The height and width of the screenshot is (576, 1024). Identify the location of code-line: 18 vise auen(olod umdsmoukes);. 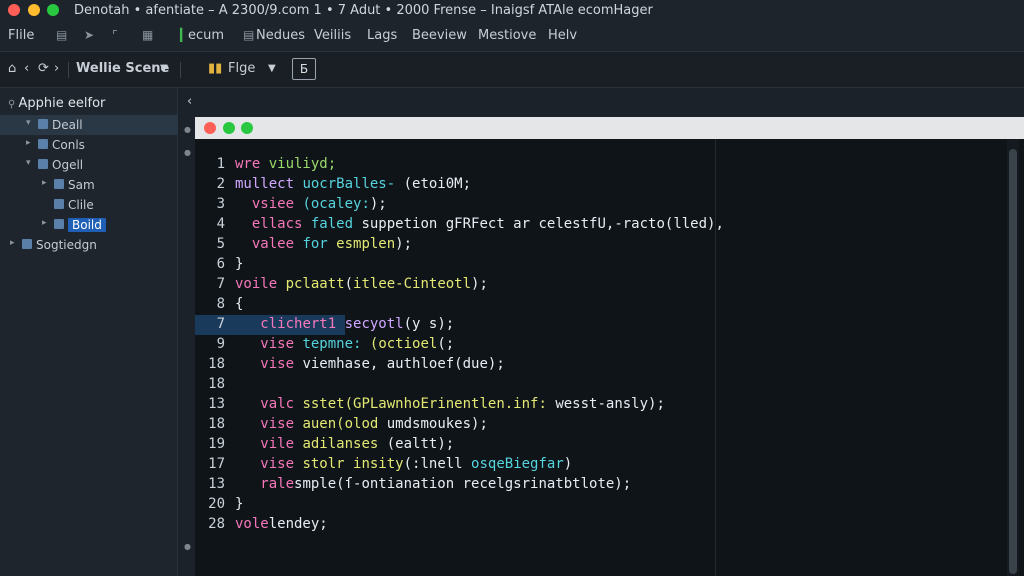
(595, 425).